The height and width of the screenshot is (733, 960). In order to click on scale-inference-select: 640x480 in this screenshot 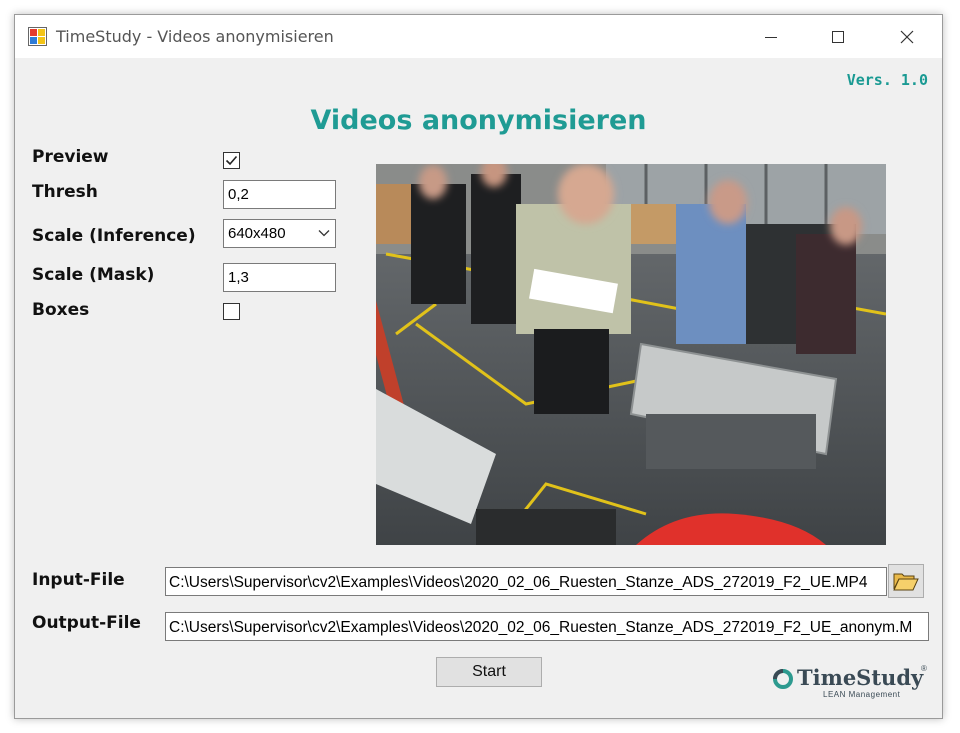, I will do `click(279, 233)`.